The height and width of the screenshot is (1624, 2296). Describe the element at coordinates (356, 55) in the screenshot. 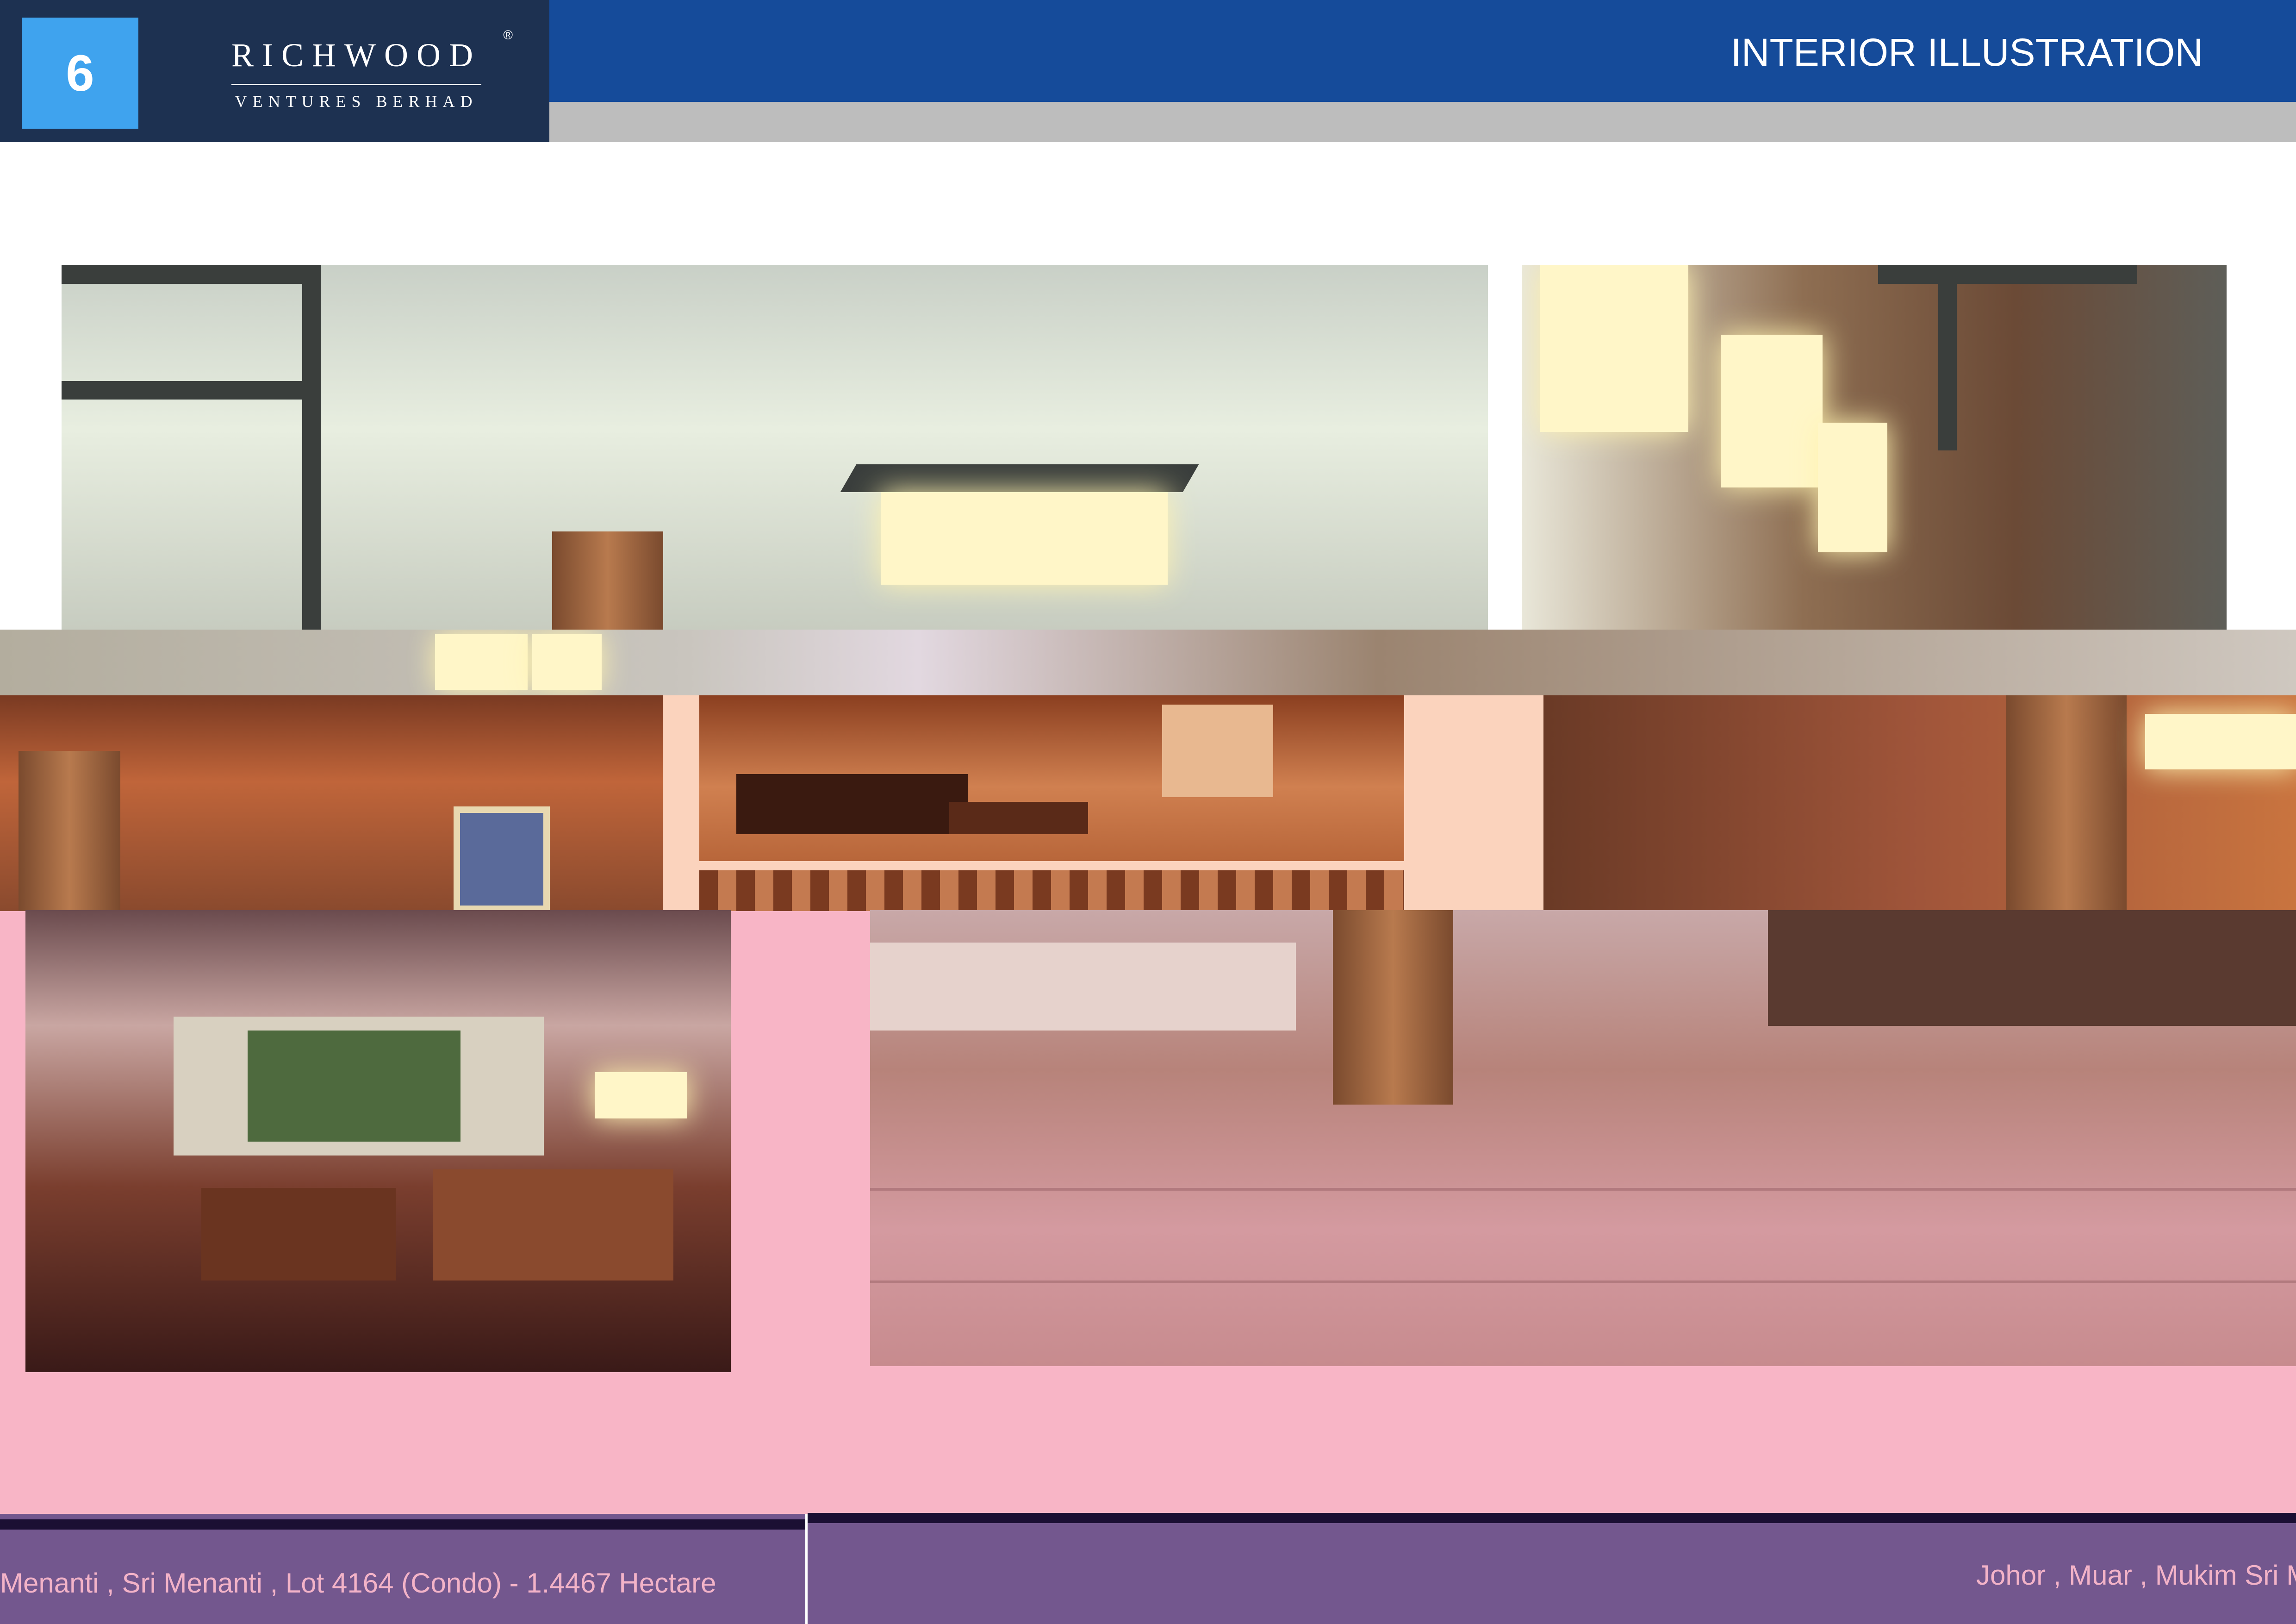

I see `logo-name: RICHWOOD` at that location.